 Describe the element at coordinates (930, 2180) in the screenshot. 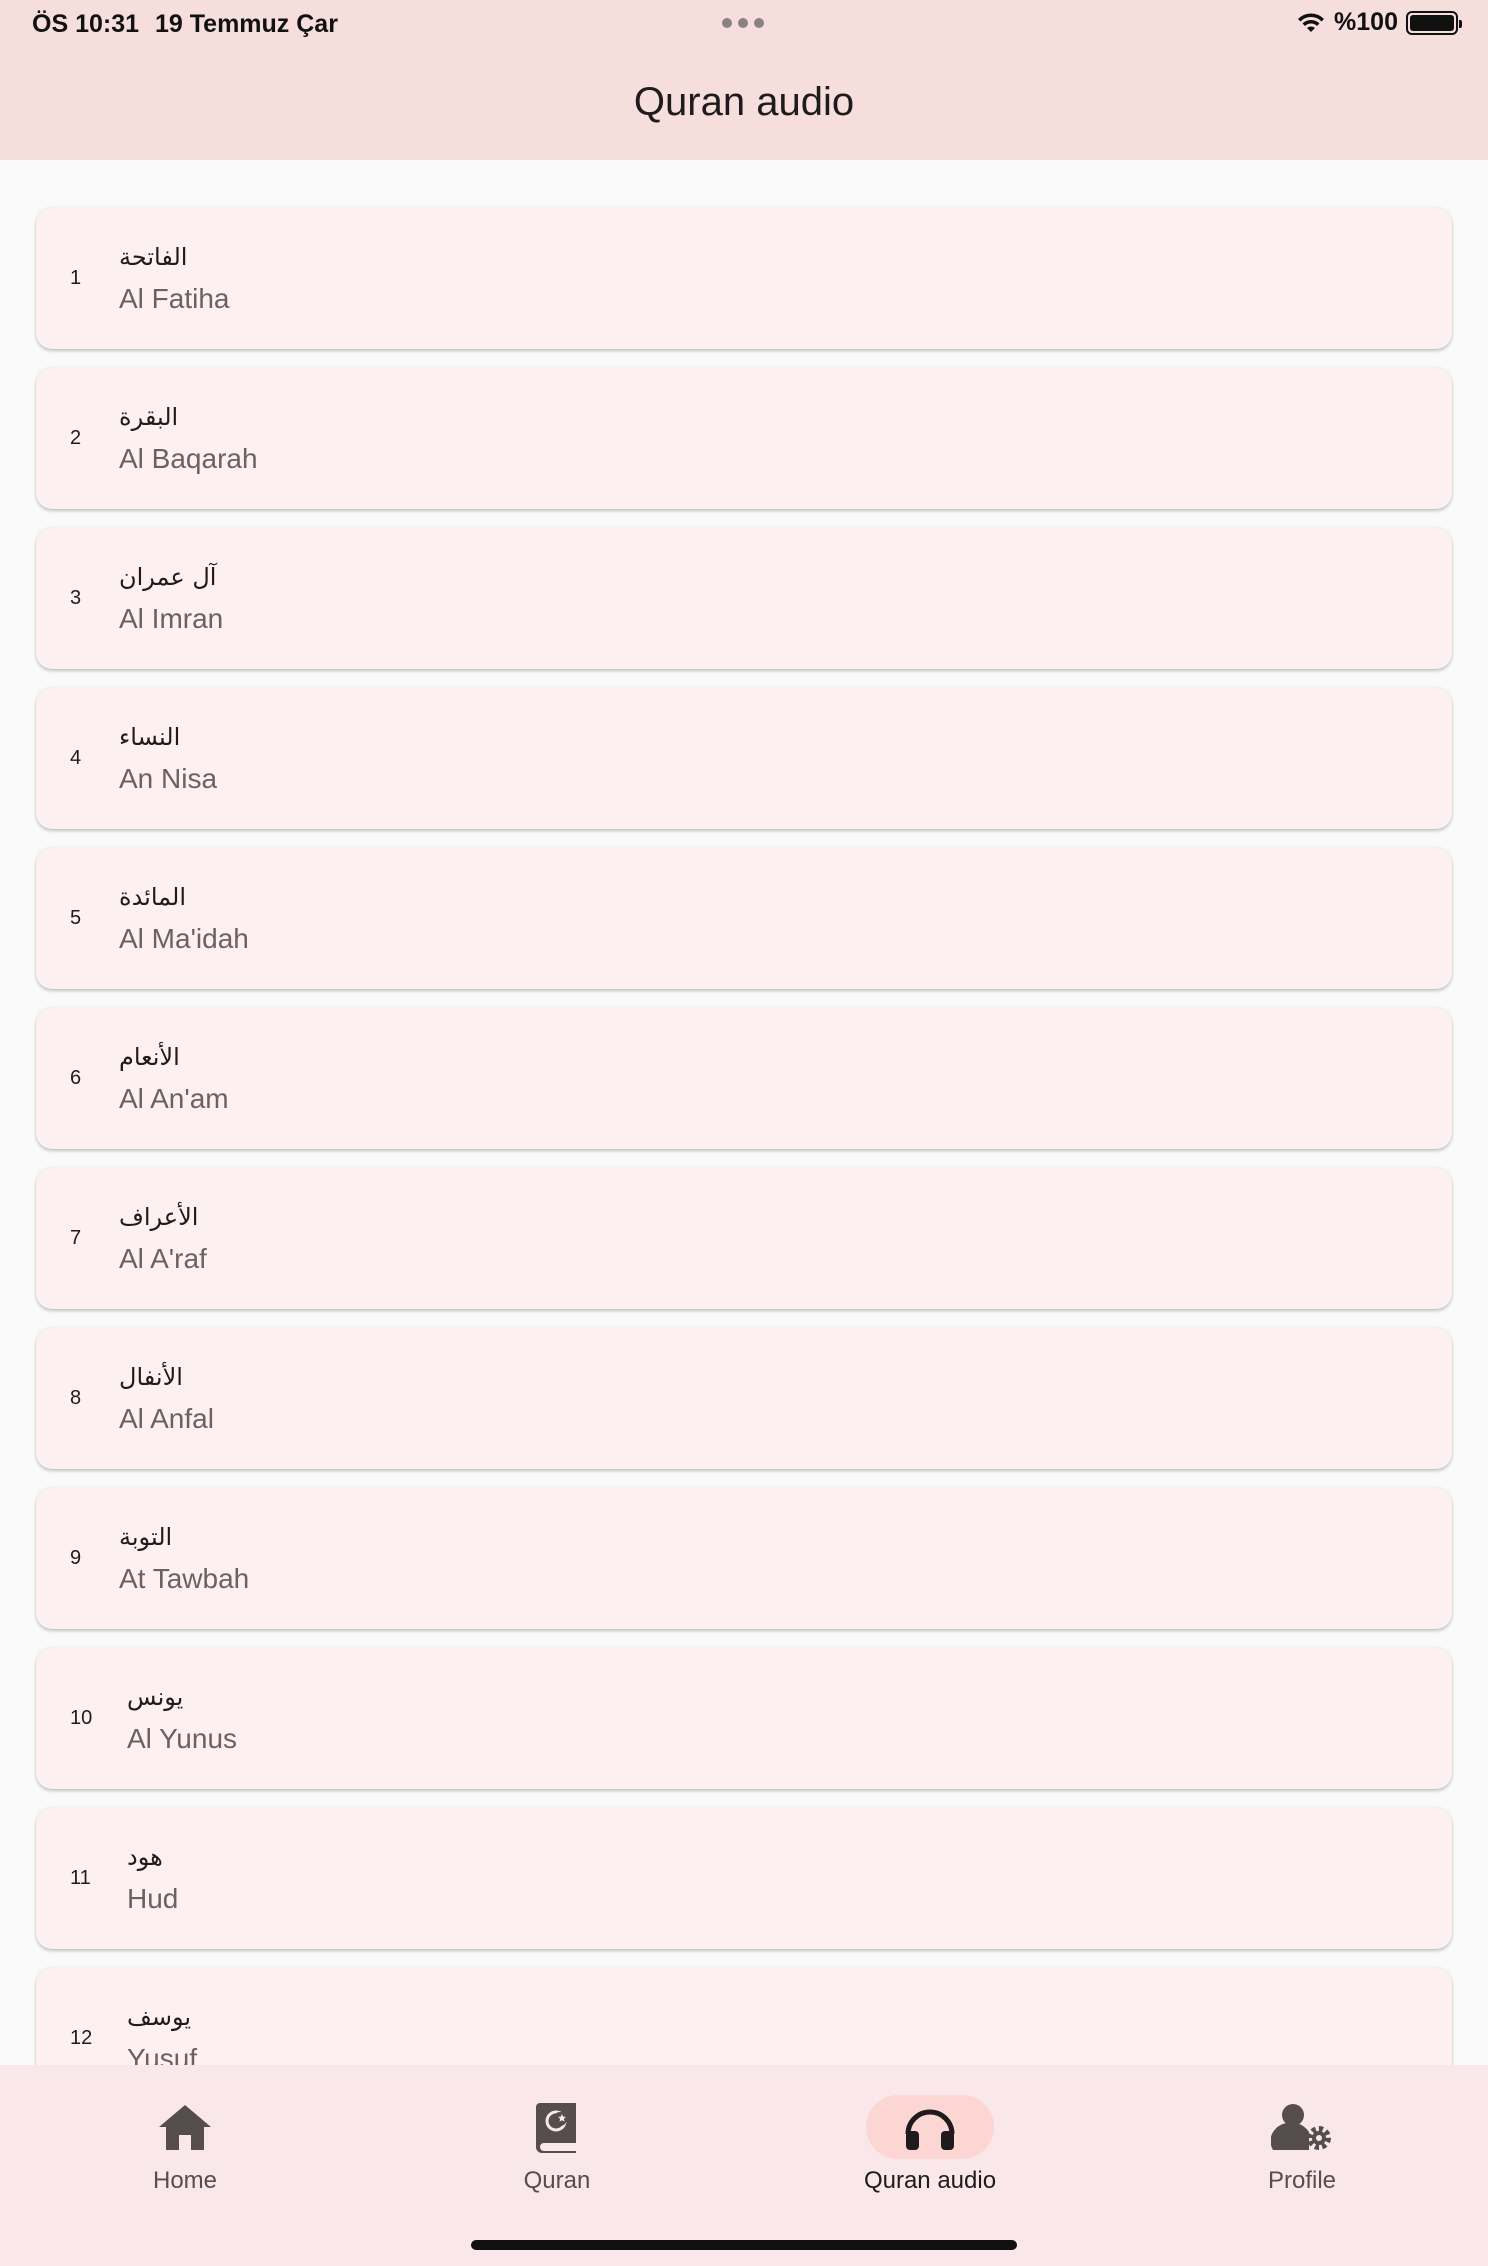

I see `nav-quran-audio-label: Quran audio` at that location.